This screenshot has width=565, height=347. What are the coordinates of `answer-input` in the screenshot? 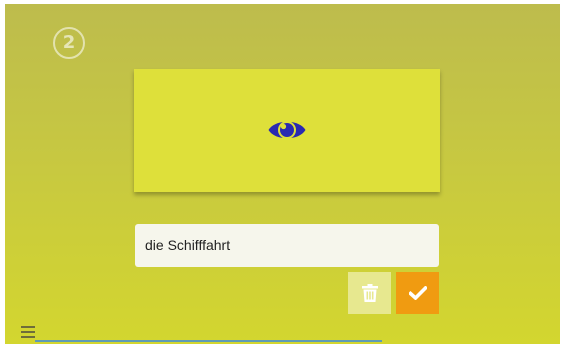 It's located at (287, 245).